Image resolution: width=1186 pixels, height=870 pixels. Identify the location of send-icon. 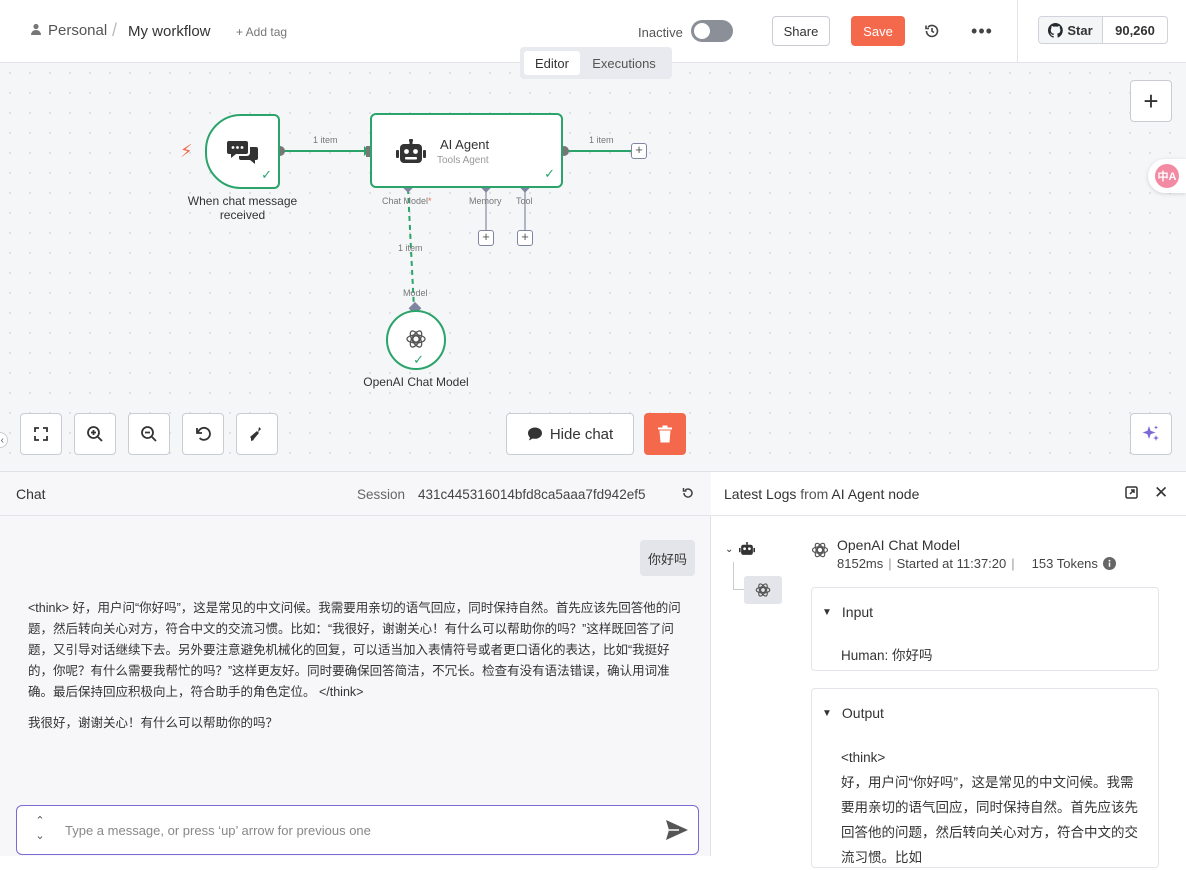
(677, 830).